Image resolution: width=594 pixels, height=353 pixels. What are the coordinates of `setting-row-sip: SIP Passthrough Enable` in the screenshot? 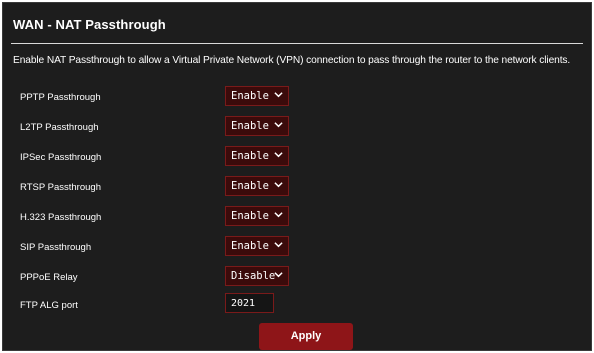 It's located at (297, 248).